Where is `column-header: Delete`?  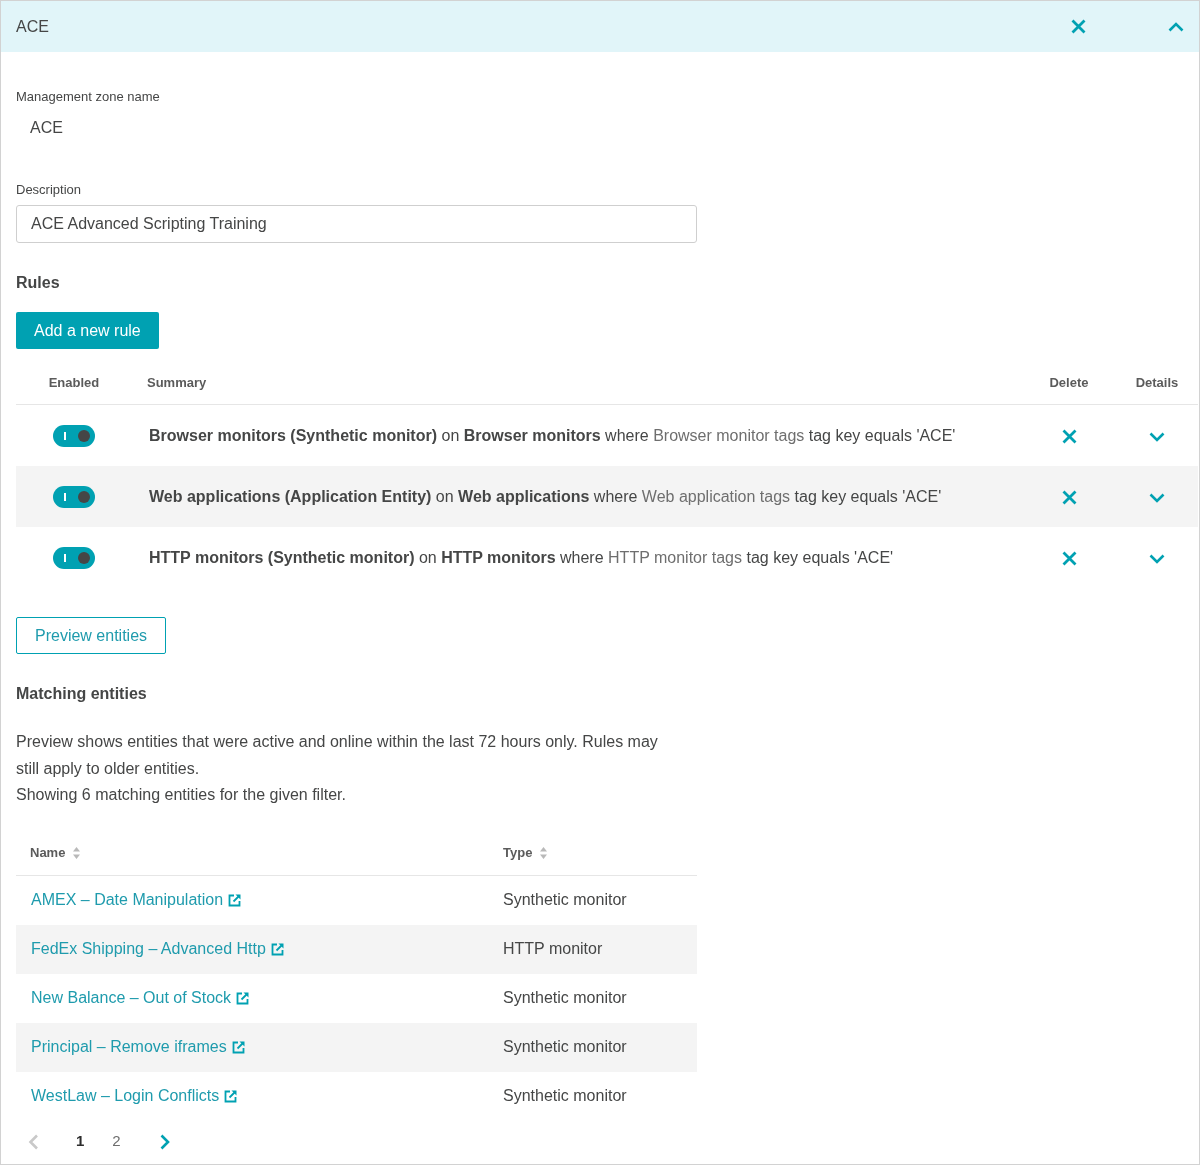
column-header: Delete is located at coordinates (1069, 383).